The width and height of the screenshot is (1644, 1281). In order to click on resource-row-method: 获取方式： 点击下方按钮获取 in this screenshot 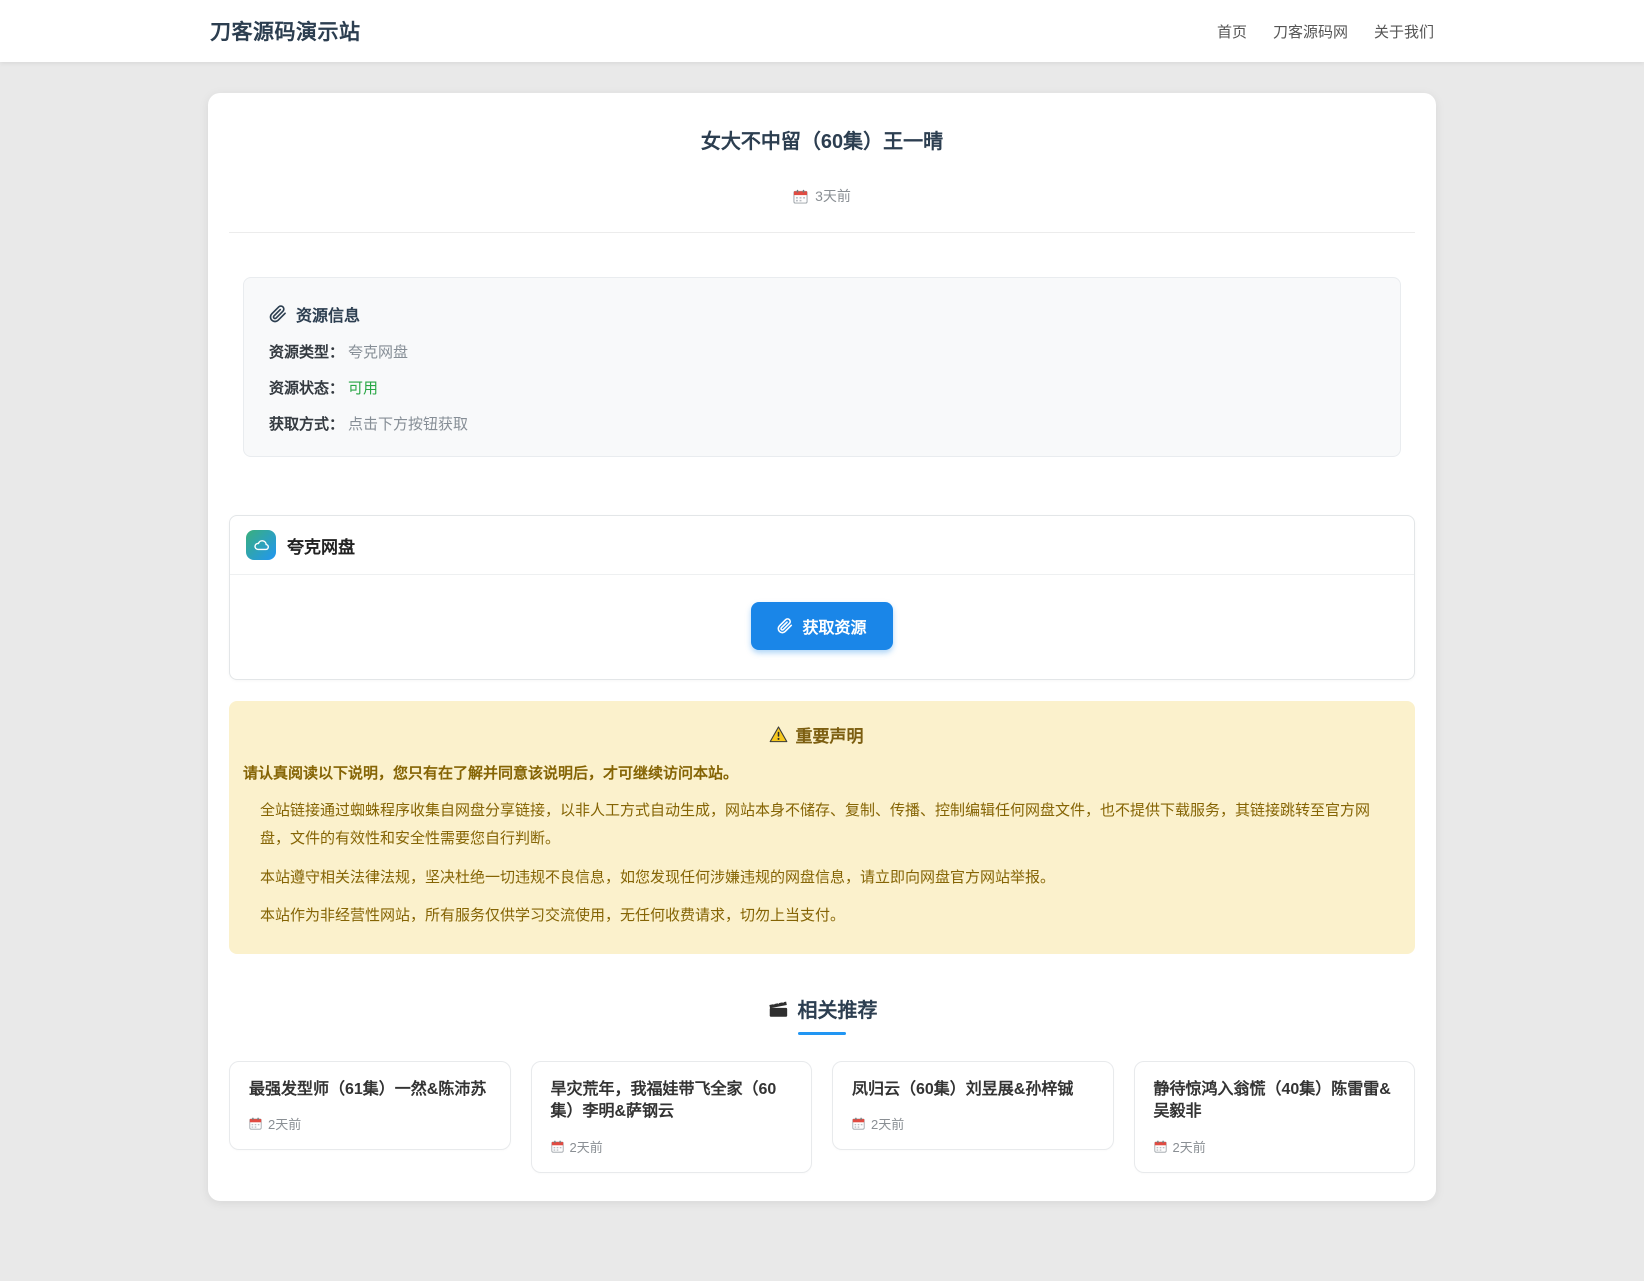, I will do `click(369, 424)`.